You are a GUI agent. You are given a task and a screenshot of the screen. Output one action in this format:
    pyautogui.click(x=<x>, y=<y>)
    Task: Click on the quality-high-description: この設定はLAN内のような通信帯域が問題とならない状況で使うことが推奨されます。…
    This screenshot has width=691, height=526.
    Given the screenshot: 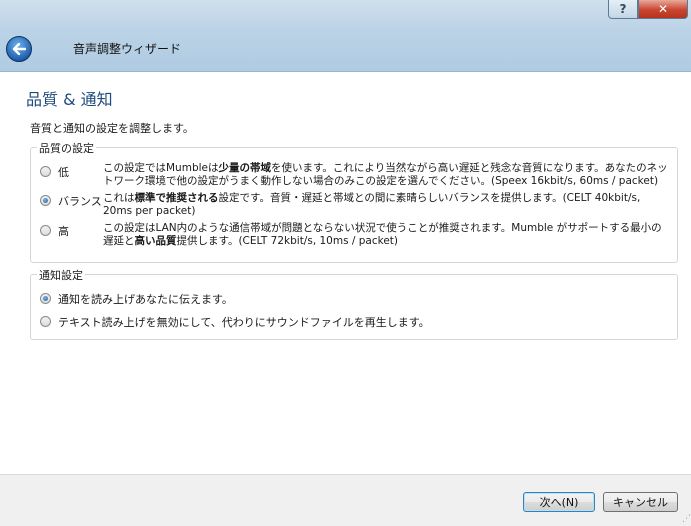 What is the action you would take?
    pyautogui.click(x=382, y=234)
    